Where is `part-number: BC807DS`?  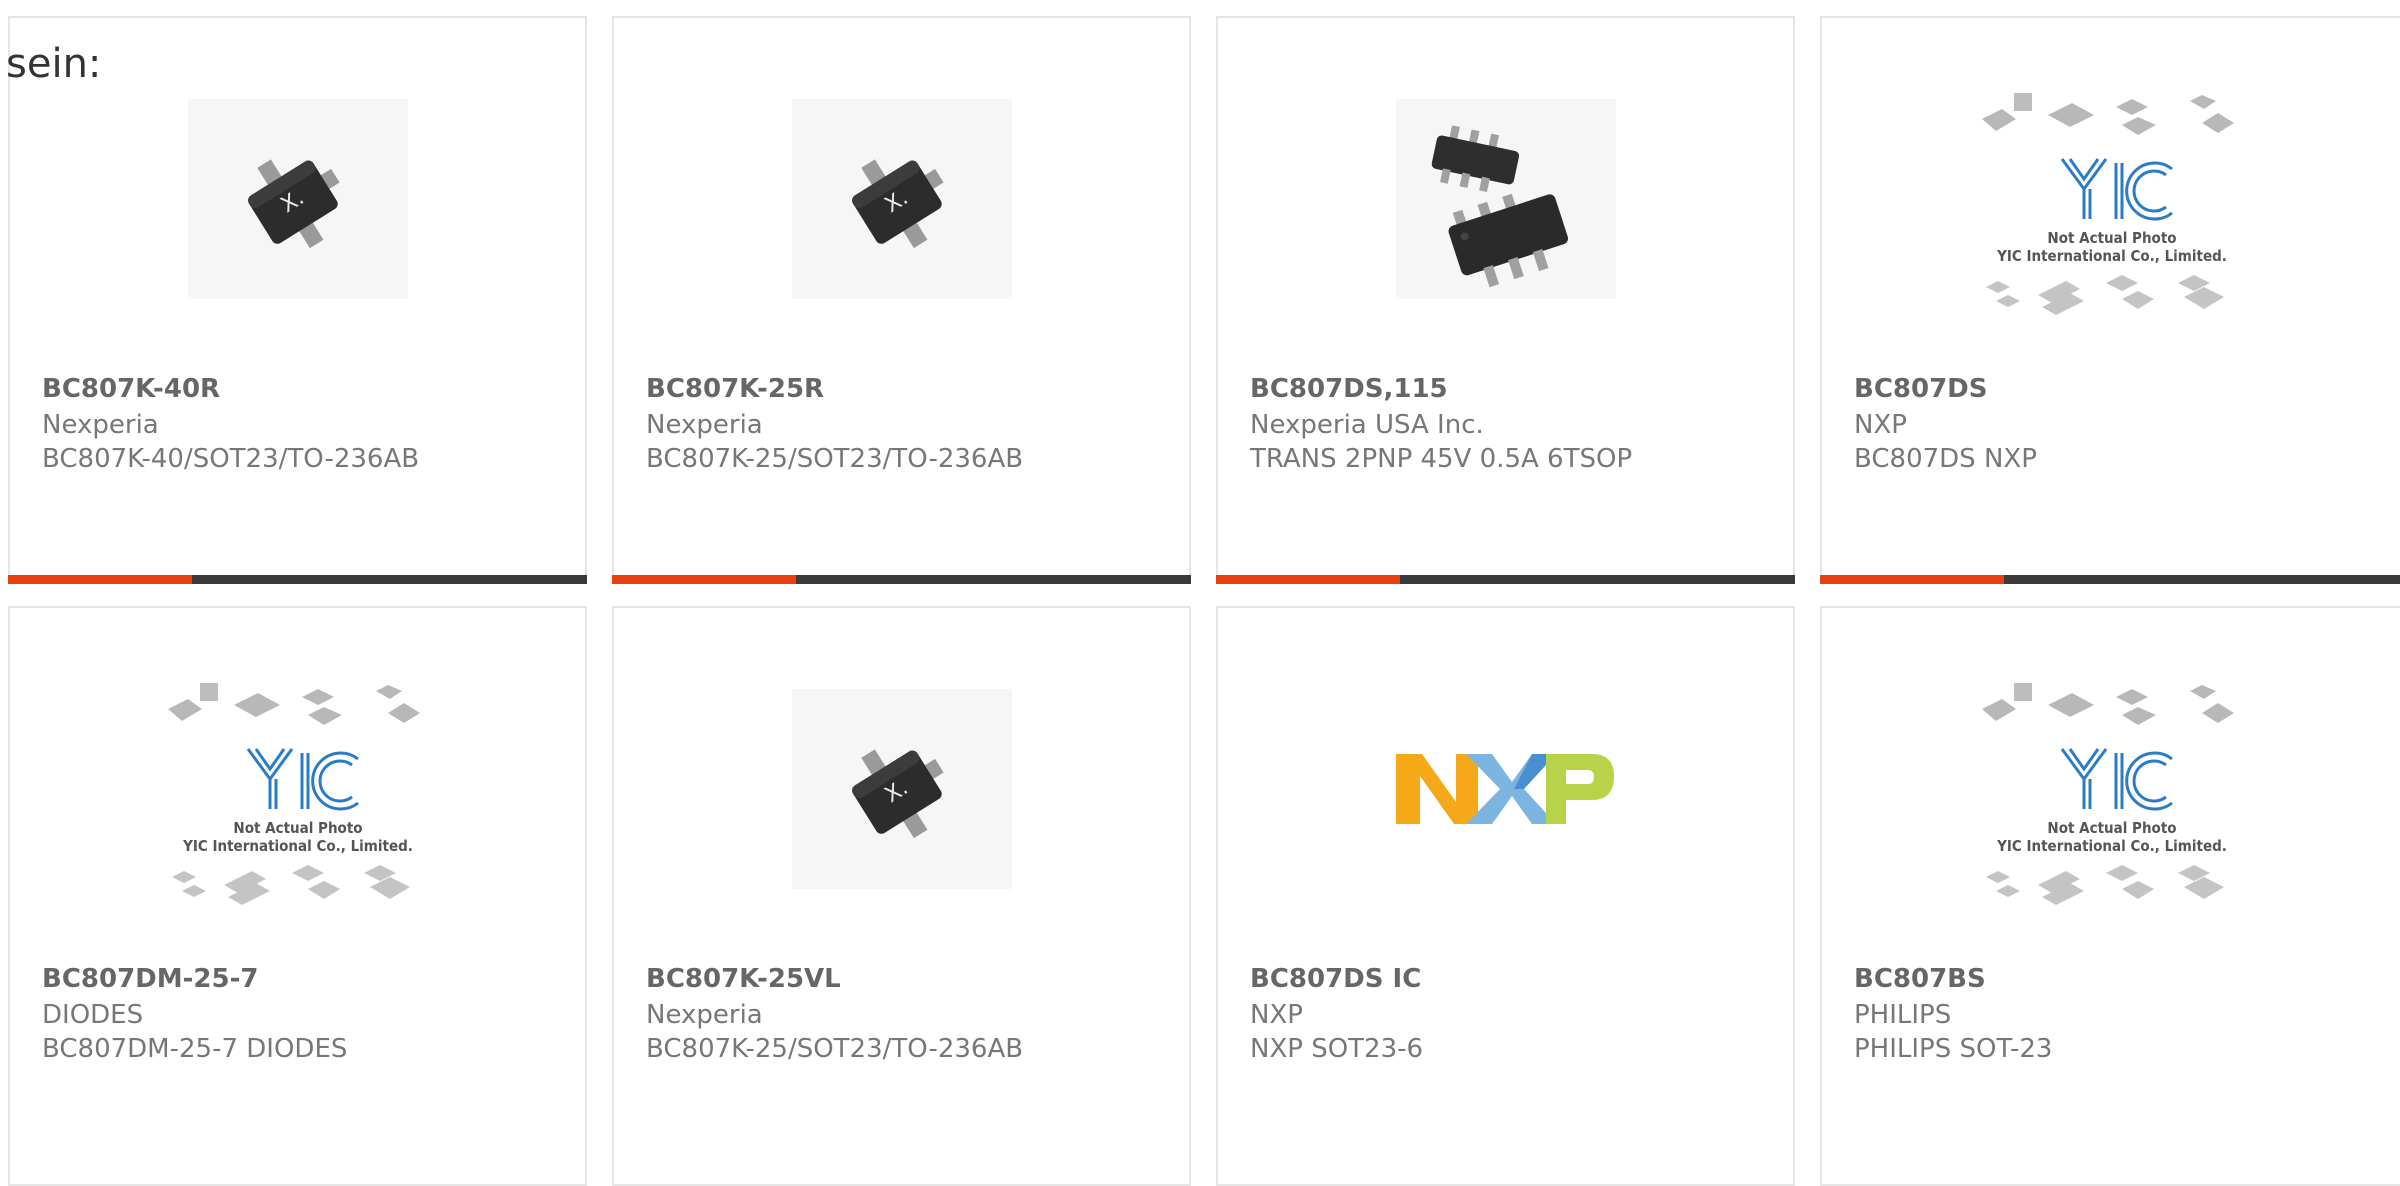
part-number: BC807DS is located at coordinates (1920, 389).